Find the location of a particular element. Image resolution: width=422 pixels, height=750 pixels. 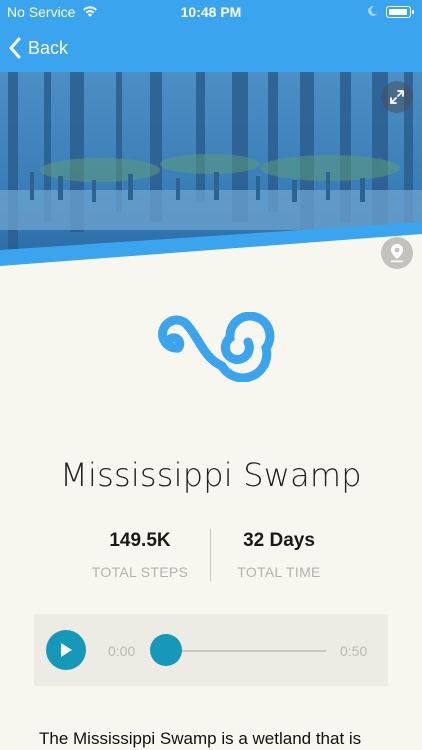

scrubber-handle is located at coordinates (166, 650).